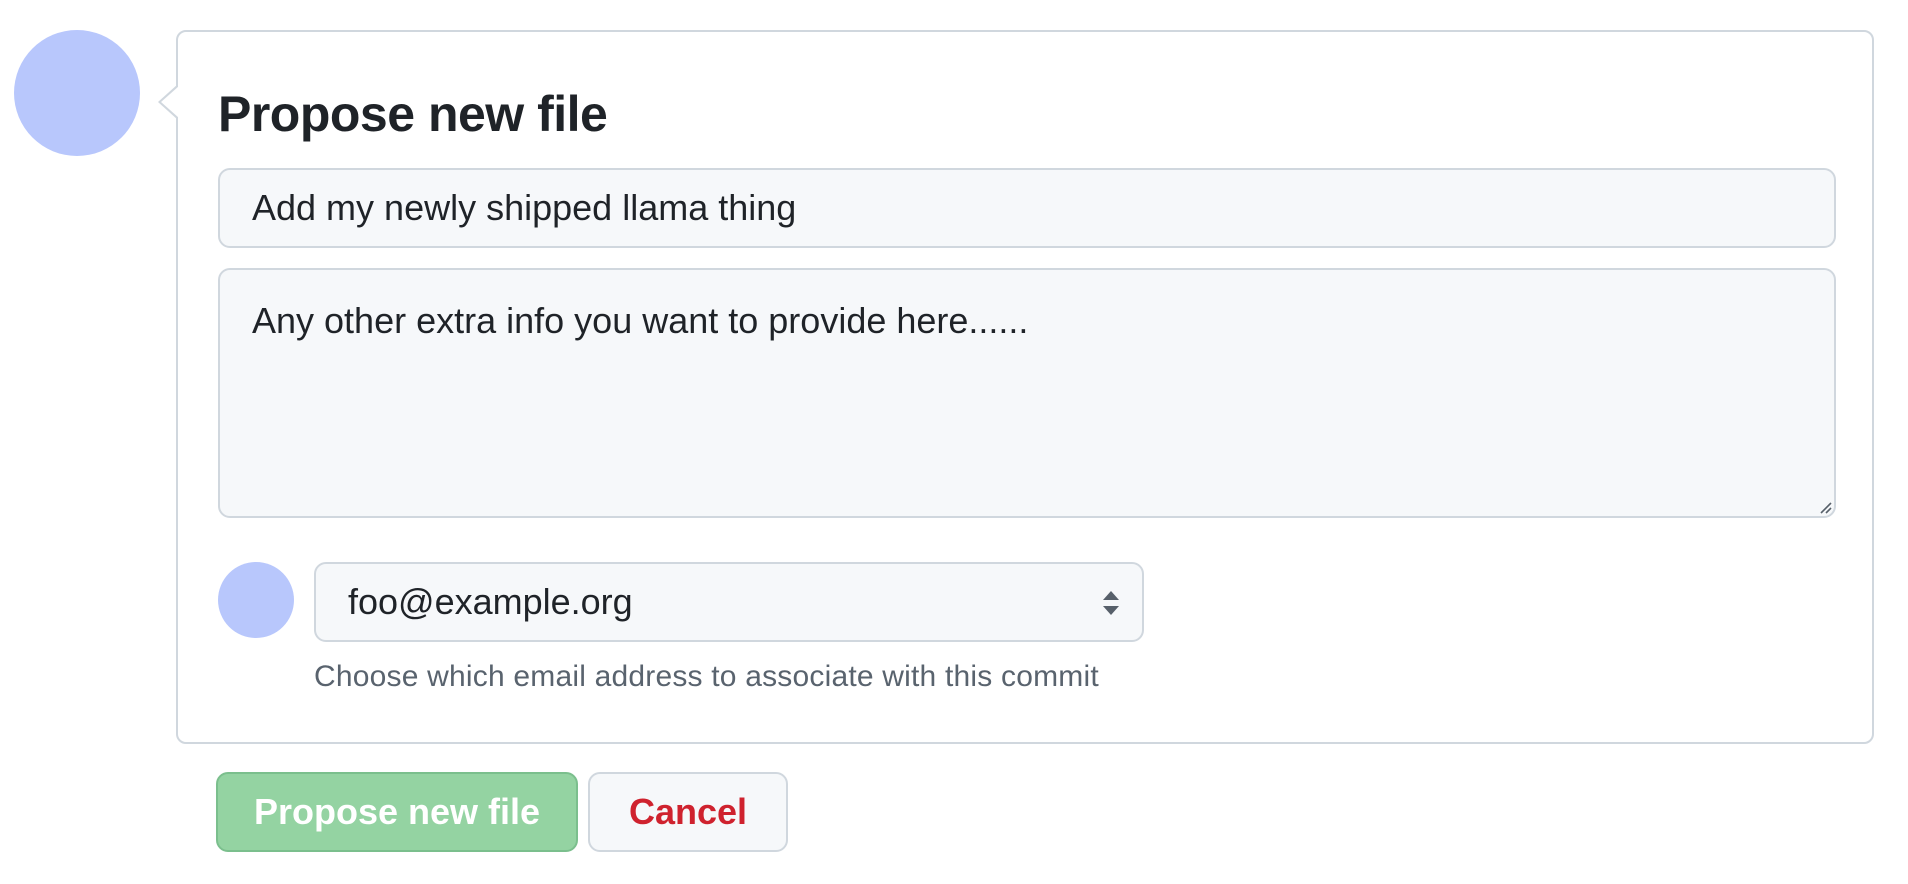 The width and height of the screenshot is (1908, 884). What do you see at coordinates (256, 600) in the screenshot?
I see `committer-avatar` at bounding box center [256, 600].